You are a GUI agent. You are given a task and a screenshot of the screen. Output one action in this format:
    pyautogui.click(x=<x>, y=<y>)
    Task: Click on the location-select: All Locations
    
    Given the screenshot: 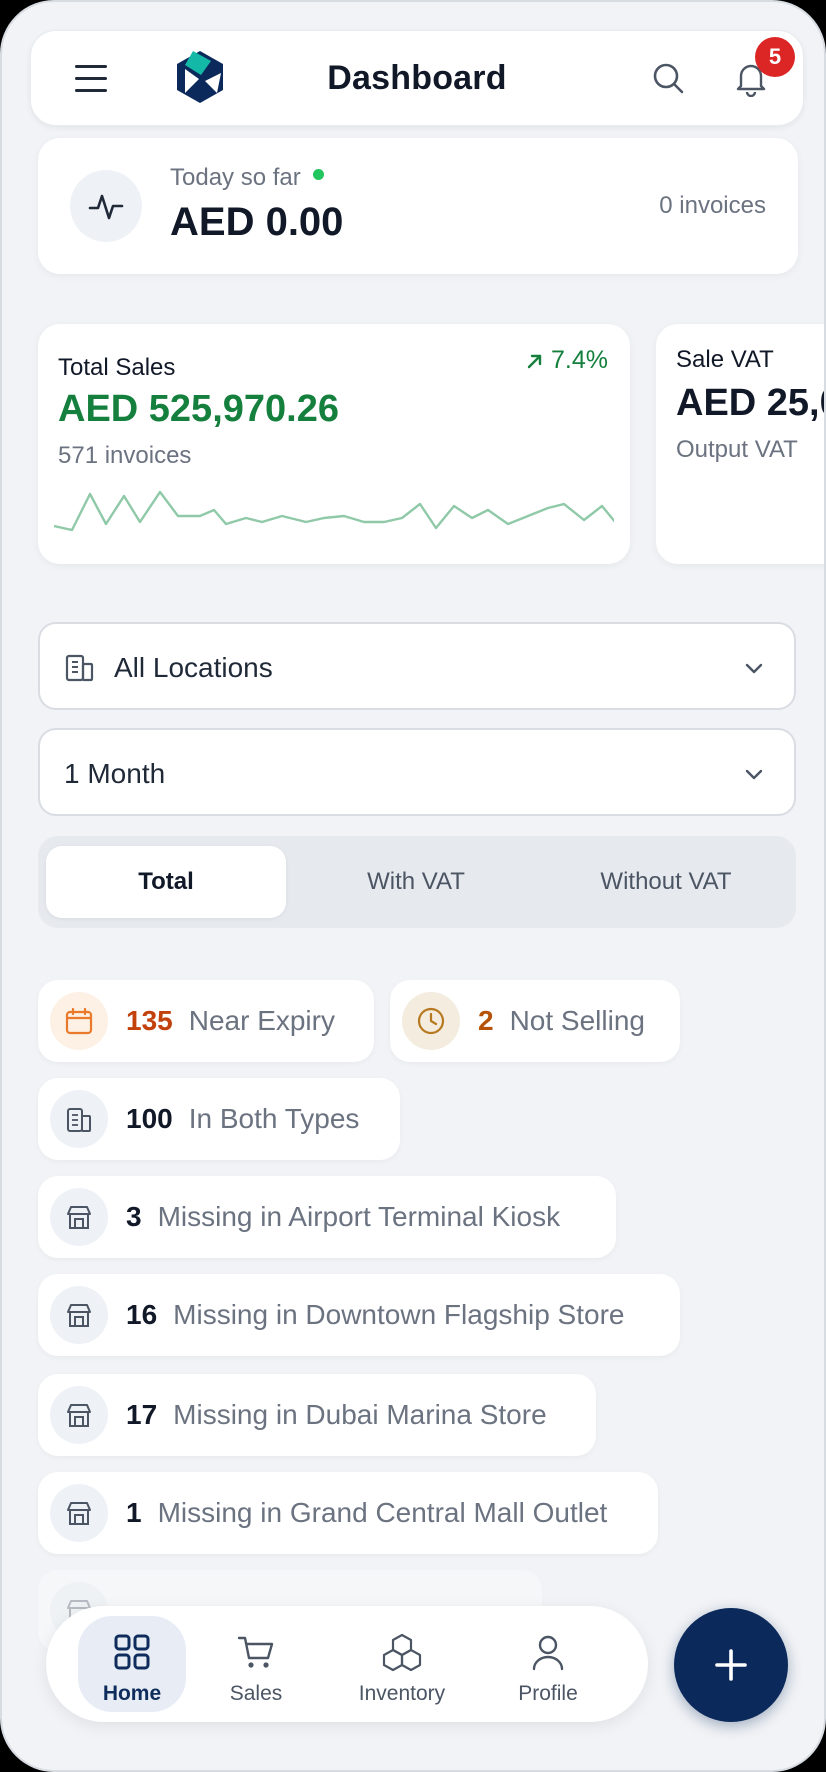 What is the action you would take?
    pyautogui.click(x=417, y=666)
    